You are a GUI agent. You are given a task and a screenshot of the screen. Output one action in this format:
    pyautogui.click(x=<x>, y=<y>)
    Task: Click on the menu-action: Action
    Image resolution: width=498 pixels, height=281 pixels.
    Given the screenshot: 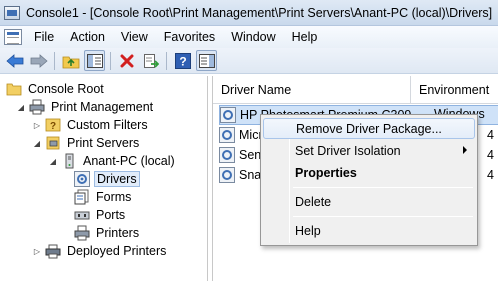 What is the action you would take?
    pyautogui.click(x=87, y=37)
    